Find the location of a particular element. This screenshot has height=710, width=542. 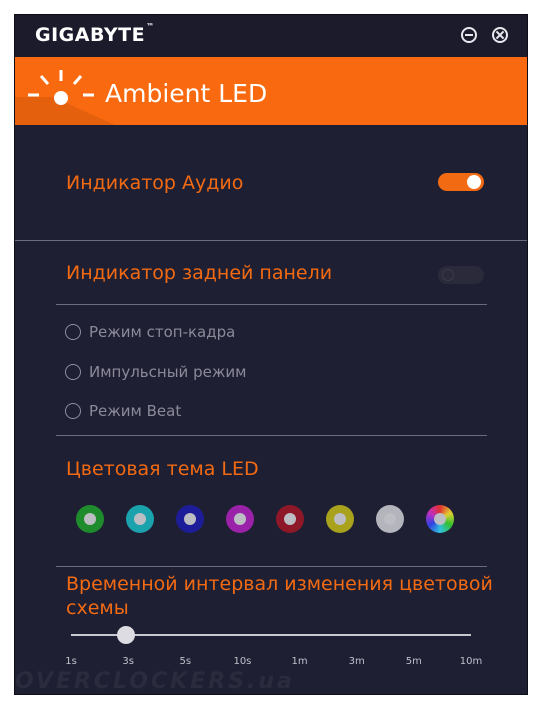

led-sun-icon is located at coordinates (65, 97).